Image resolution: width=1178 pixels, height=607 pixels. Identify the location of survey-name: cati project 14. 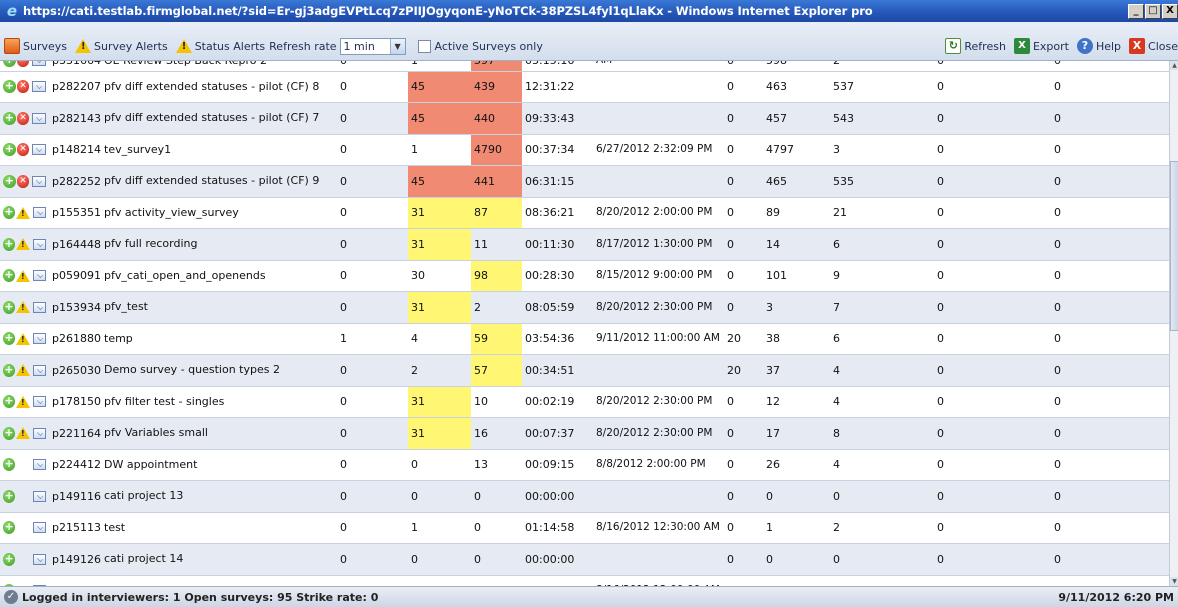
(219, 559).